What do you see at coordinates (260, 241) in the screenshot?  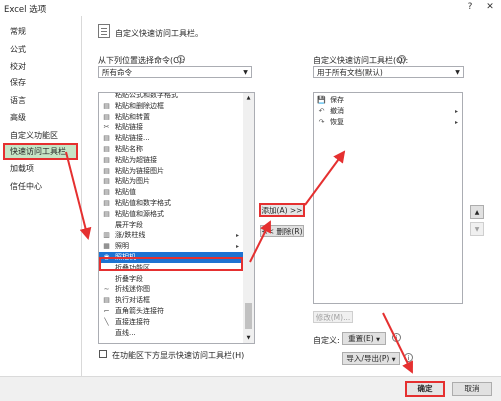 I see `arrow-list-to-add` at bounding box center [260, 241].